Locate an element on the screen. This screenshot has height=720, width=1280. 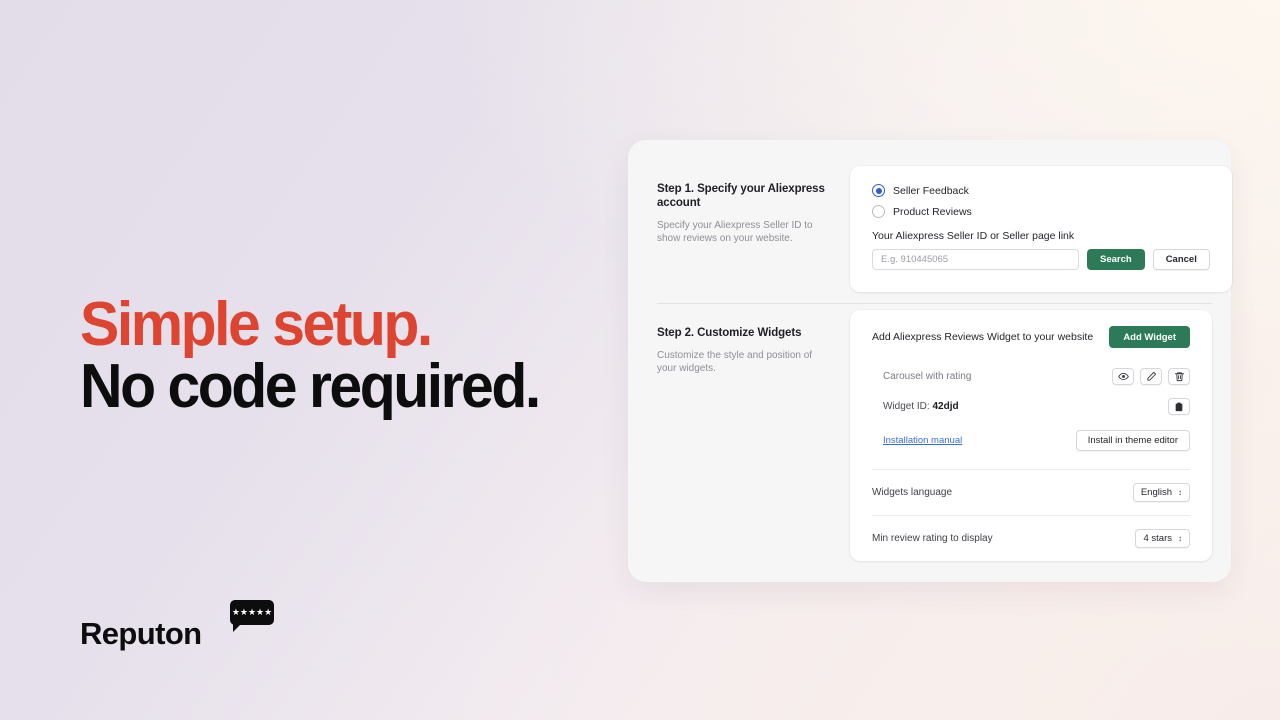
radio-product-reviews-icon is located at coordinates (878, 211).